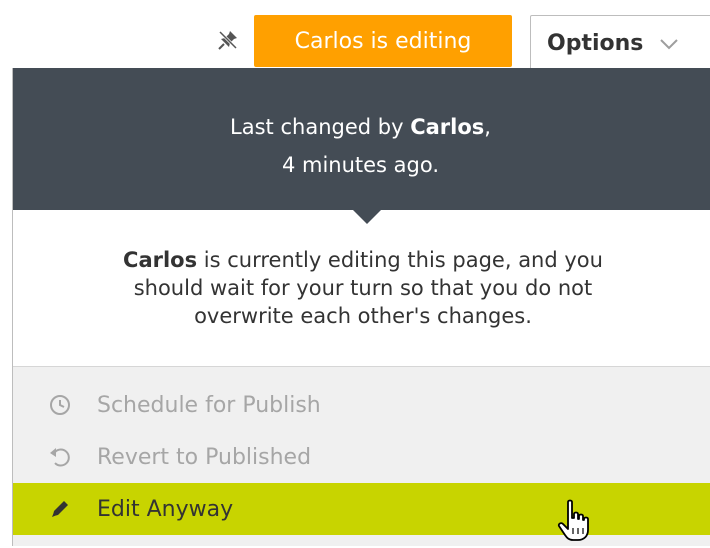 The image size is (710, 548). What do you see at coordinates (320, 127) in the screenshot?
I see `last-changed-prefix: Last changed by` at bounding box center [320, 127].